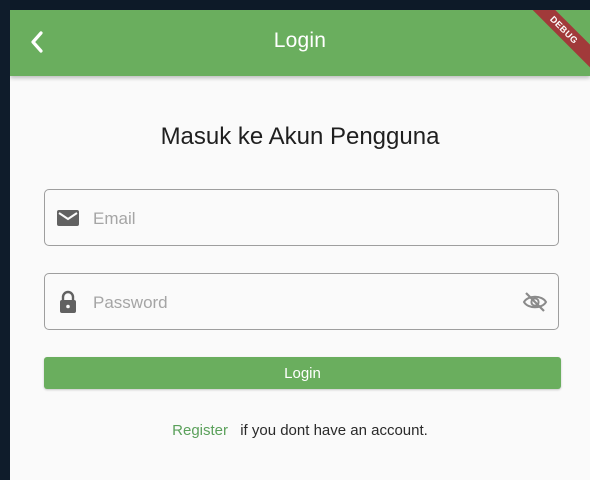  Describe the element at coordinates (295, 5) in the screenshot. I see `window-top-strip` at that location.